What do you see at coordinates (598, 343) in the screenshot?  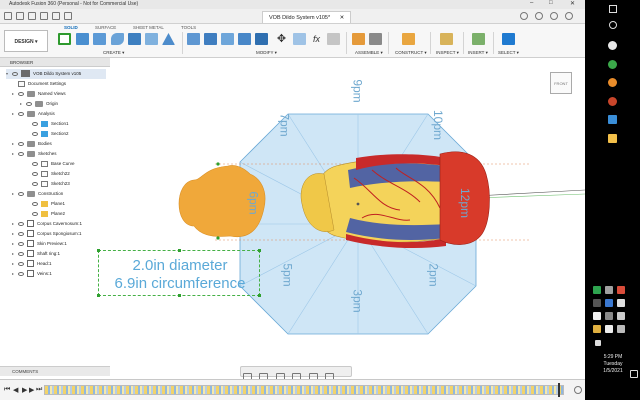 I see `volume-icon` at bounding box center [598, 343].